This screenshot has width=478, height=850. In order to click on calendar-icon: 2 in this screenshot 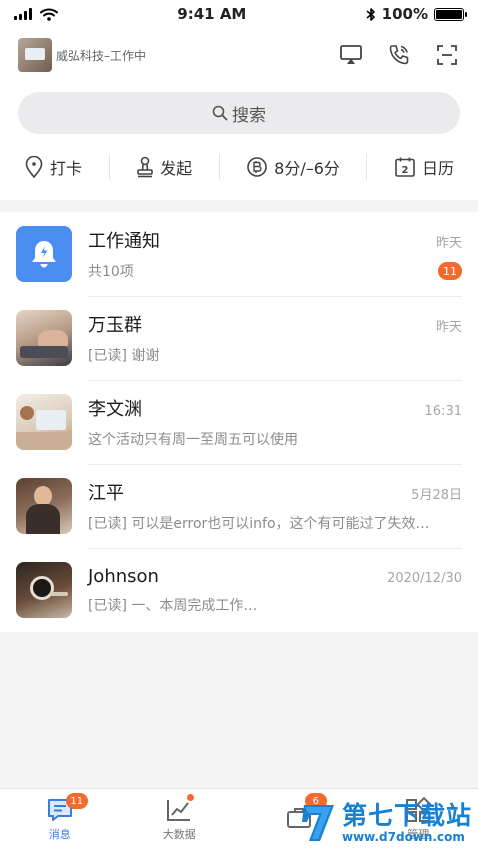, I will do `click(405, 167)`.